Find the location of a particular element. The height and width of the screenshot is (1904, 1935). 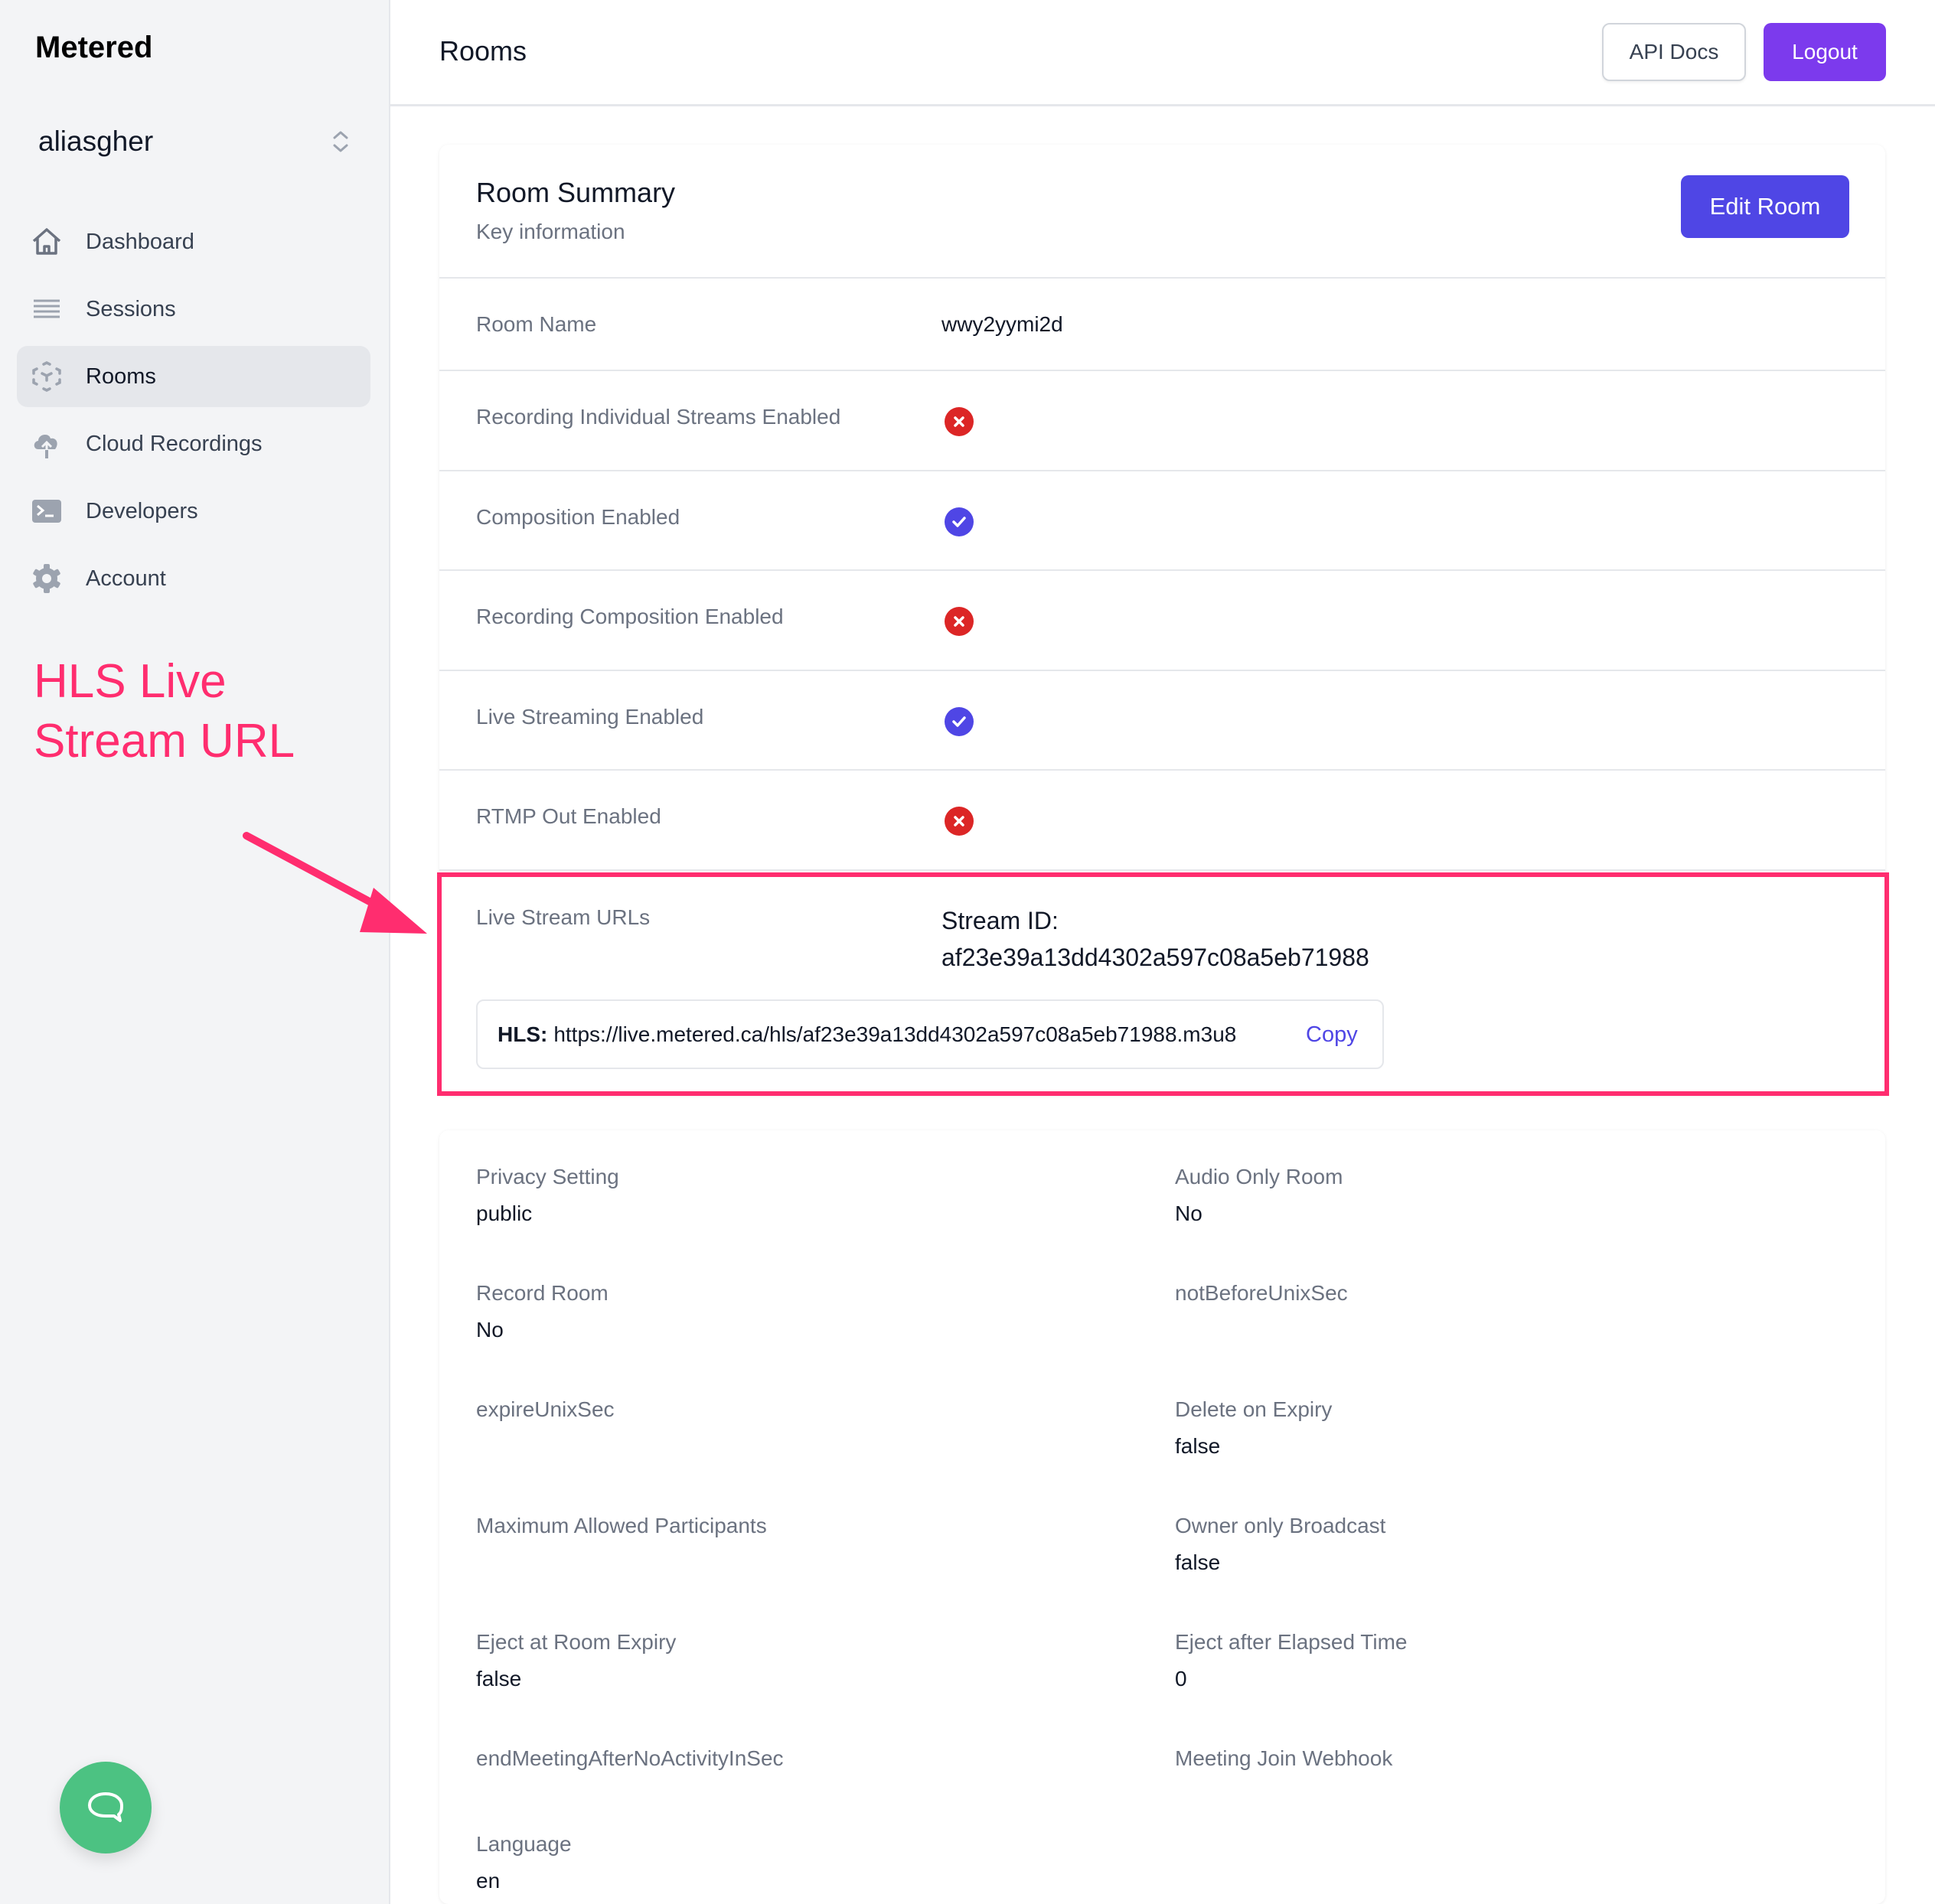

row-label: Recording Composition Enabled is located at coordinates (630, 616).